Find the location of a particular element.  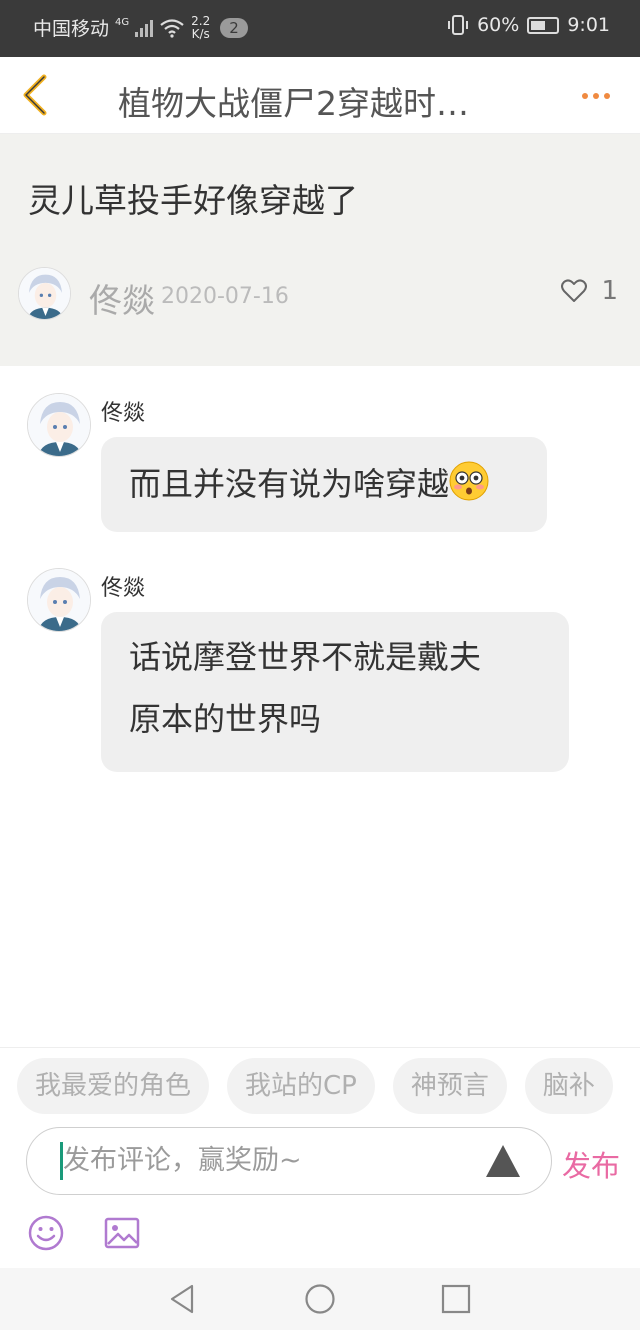

like-count: 1 is located at coordinates (609, 291).